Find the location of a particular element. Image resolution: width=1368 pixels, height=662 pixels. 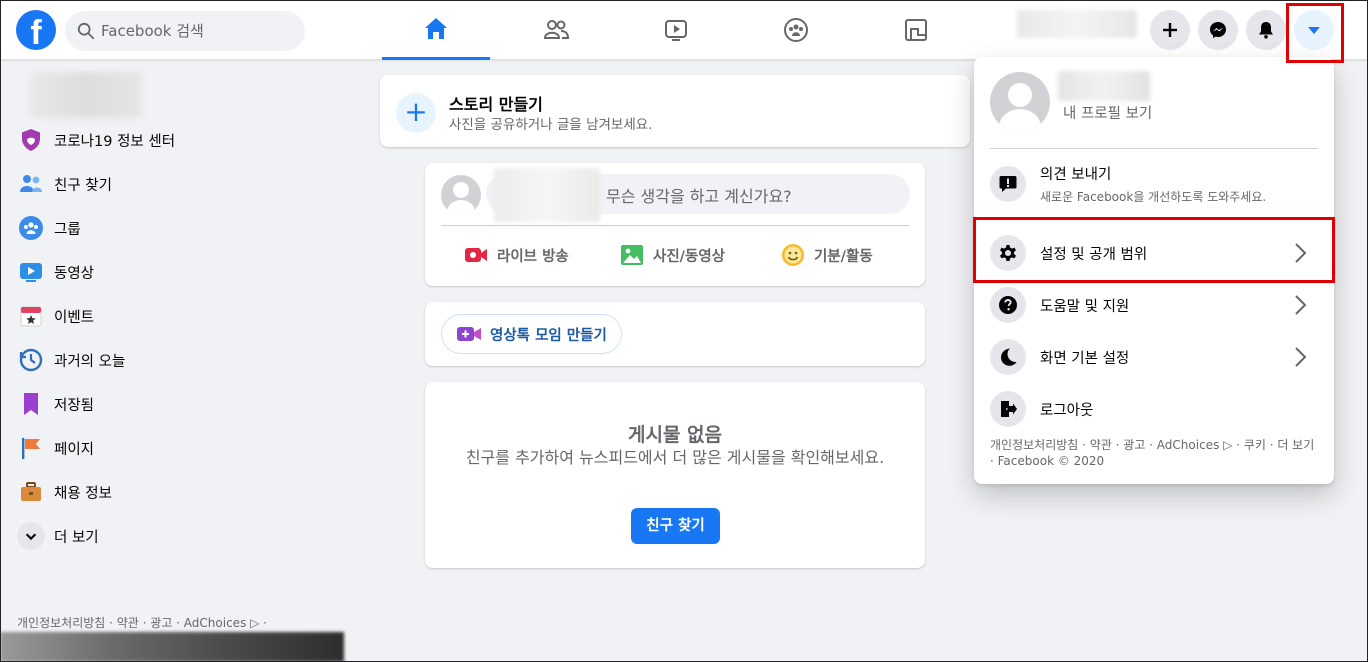

watch-icon is located at coordinates (676, 30).